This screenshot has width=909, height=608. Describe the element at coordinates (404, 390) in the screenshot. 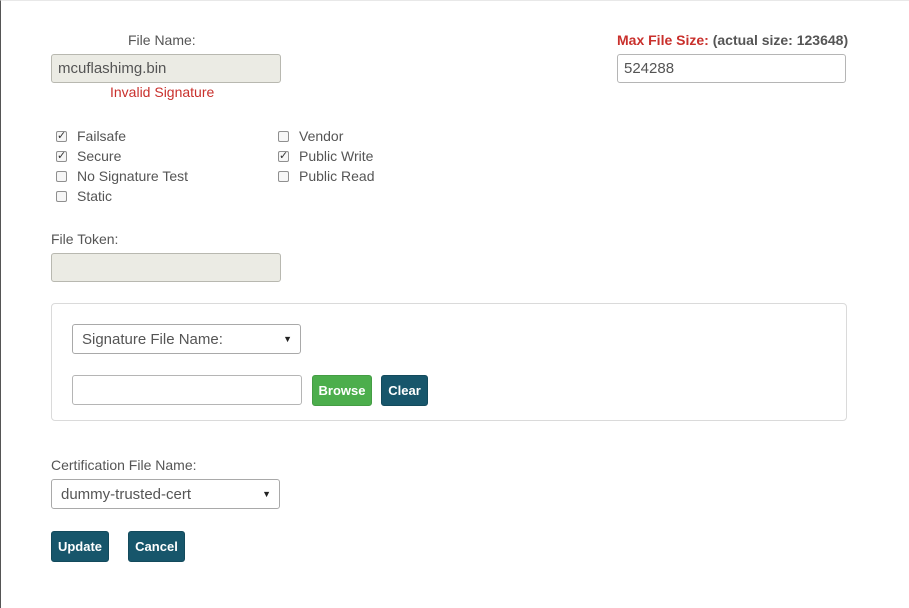

I see `clear-button: Clear` at that location.